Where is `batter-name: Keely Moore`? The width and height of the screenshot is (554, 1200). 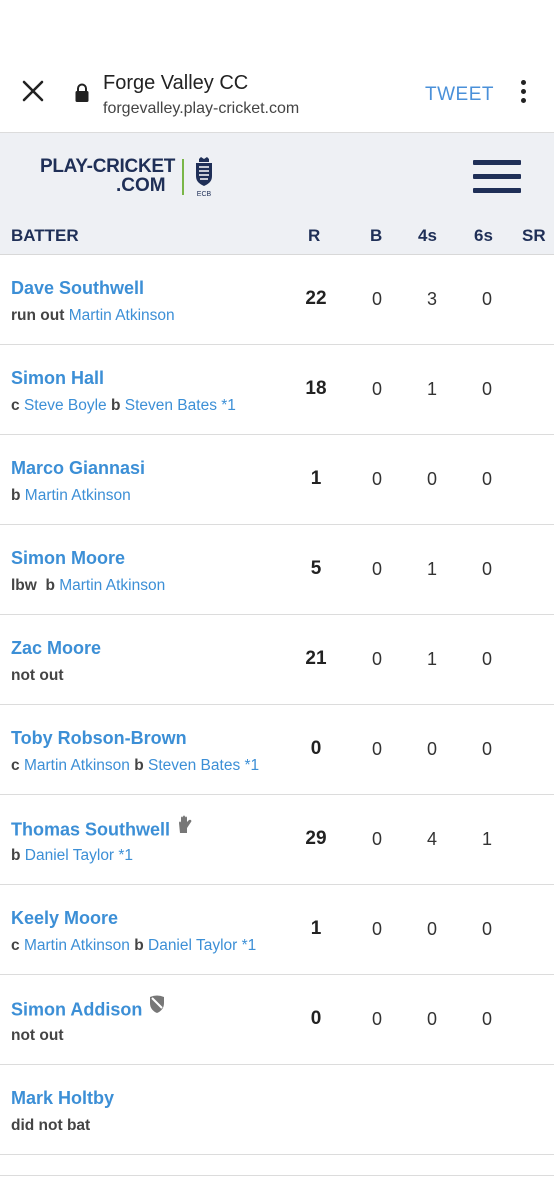 batter-name: Keely Moore is located at coordinates (64, 918).